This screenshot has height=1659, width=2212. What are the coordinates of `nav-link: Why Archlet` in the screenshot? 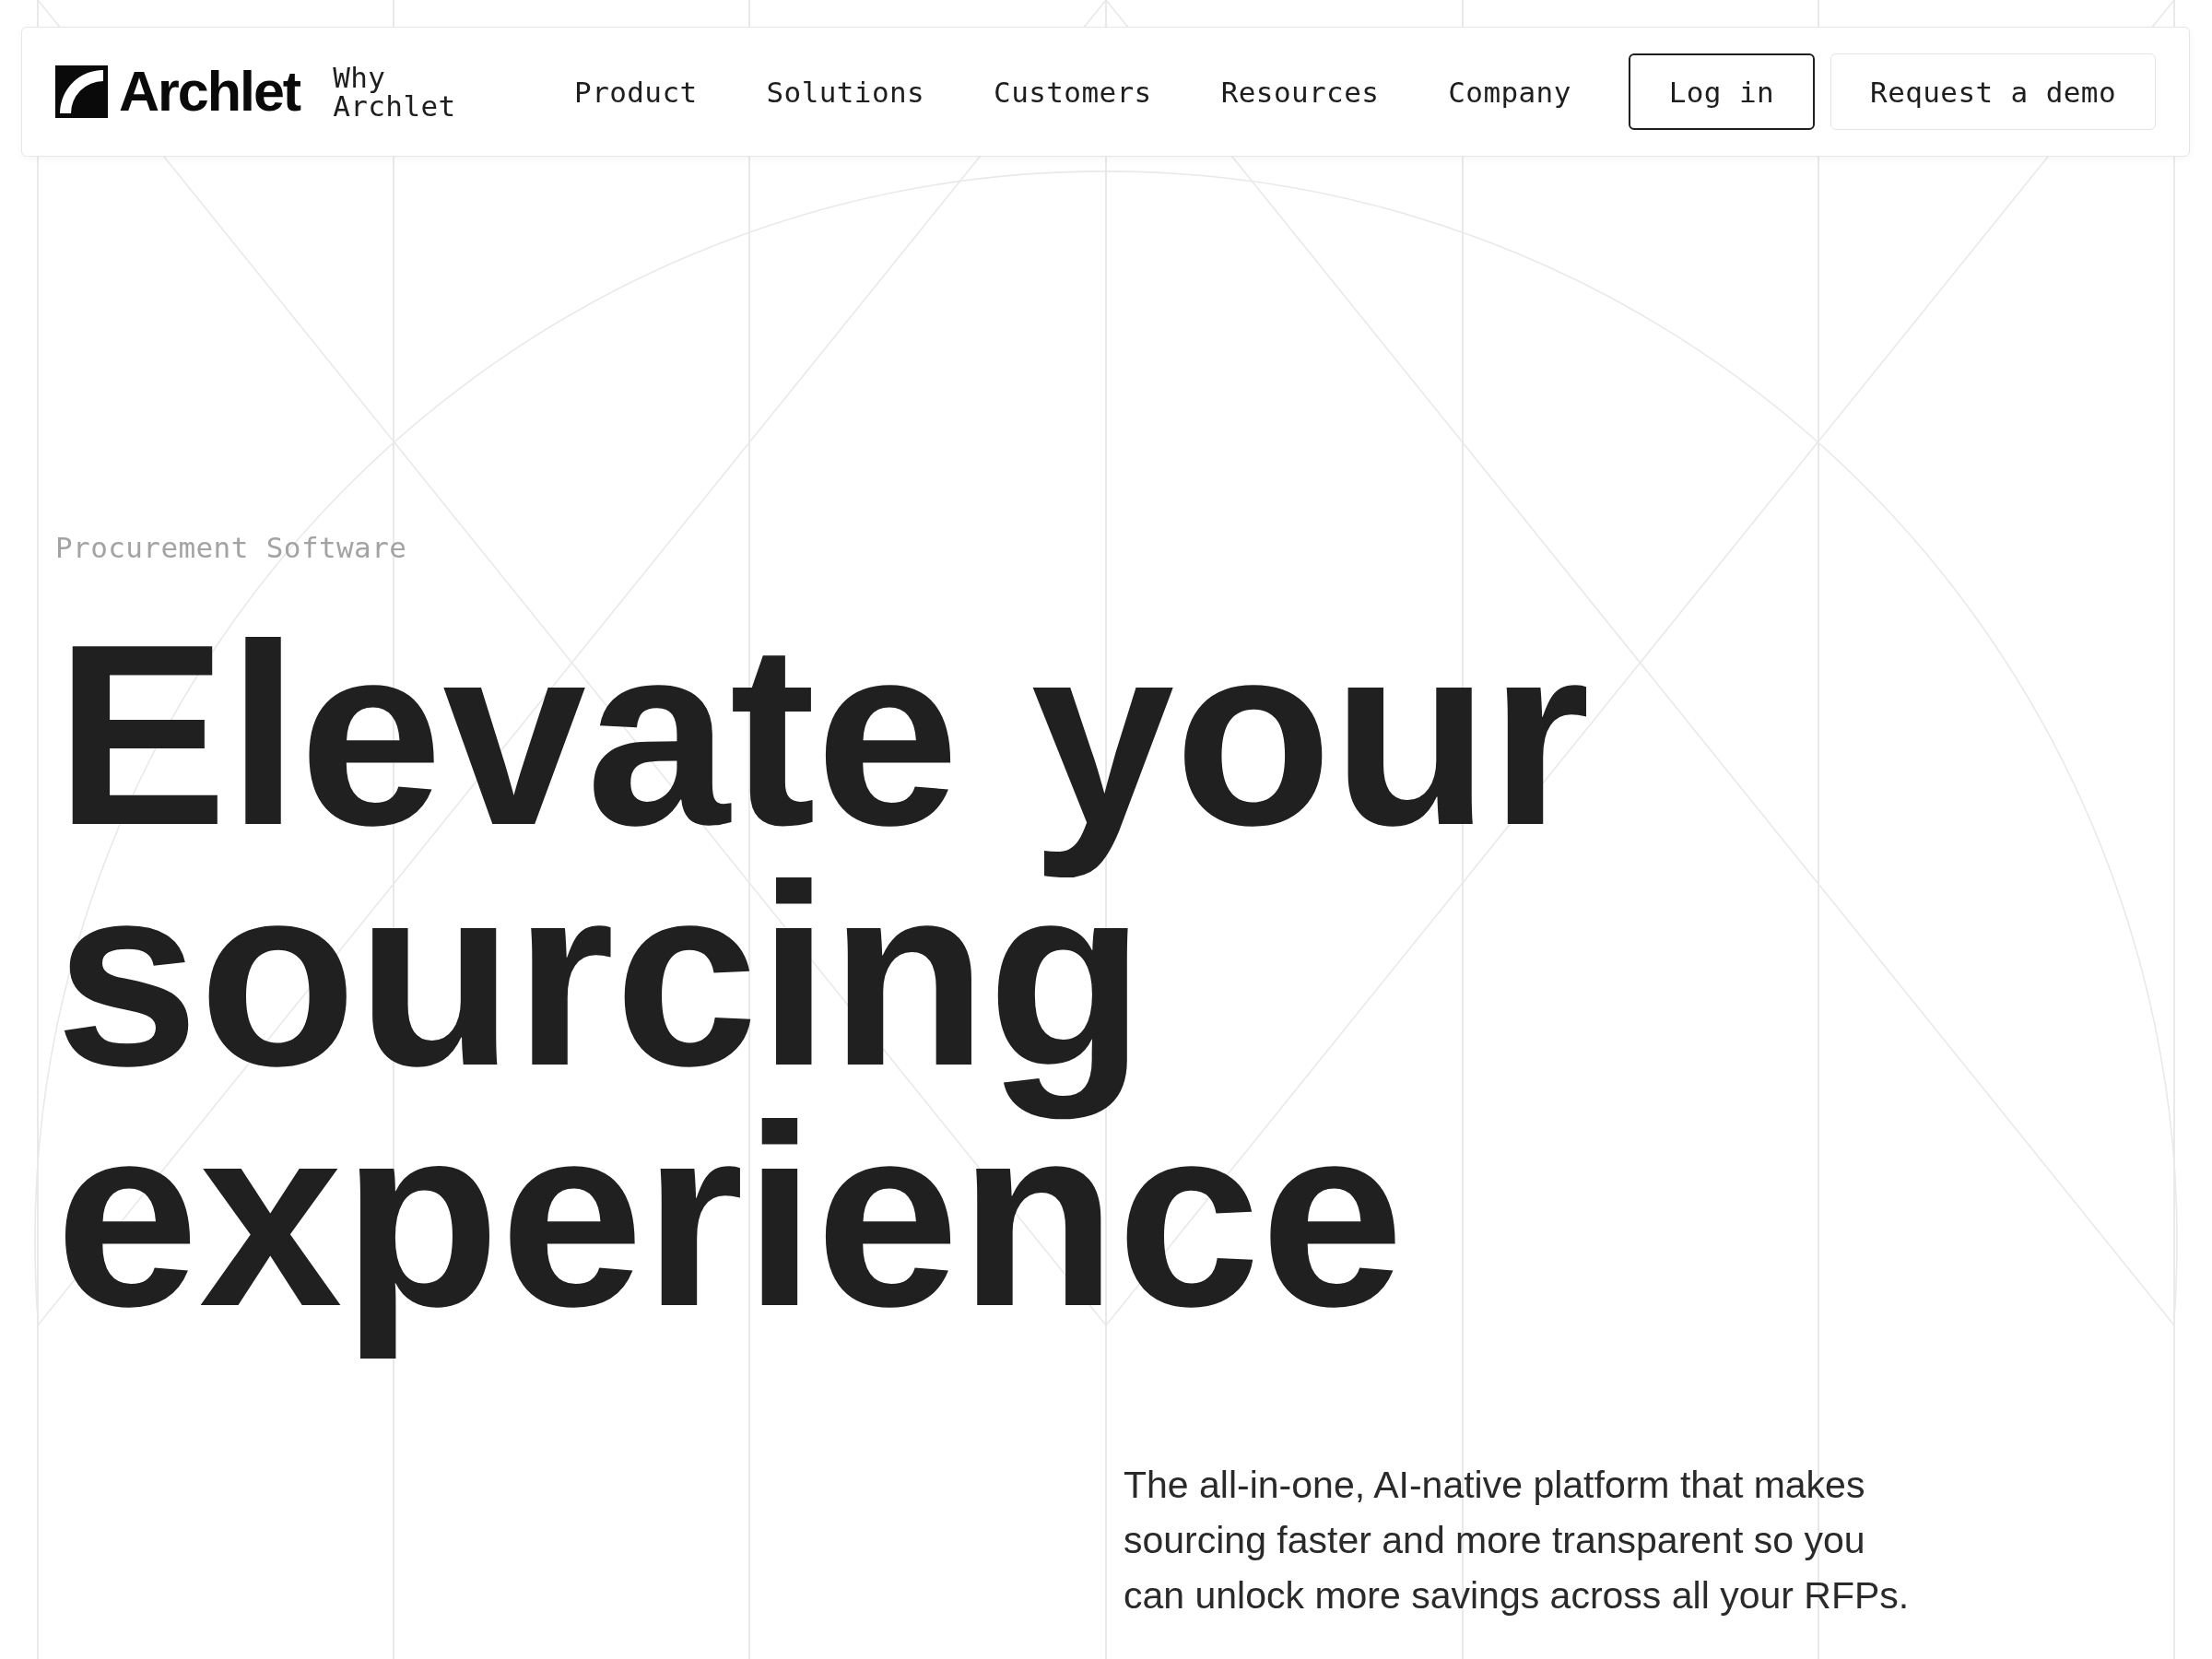 It's located at (394, 92).